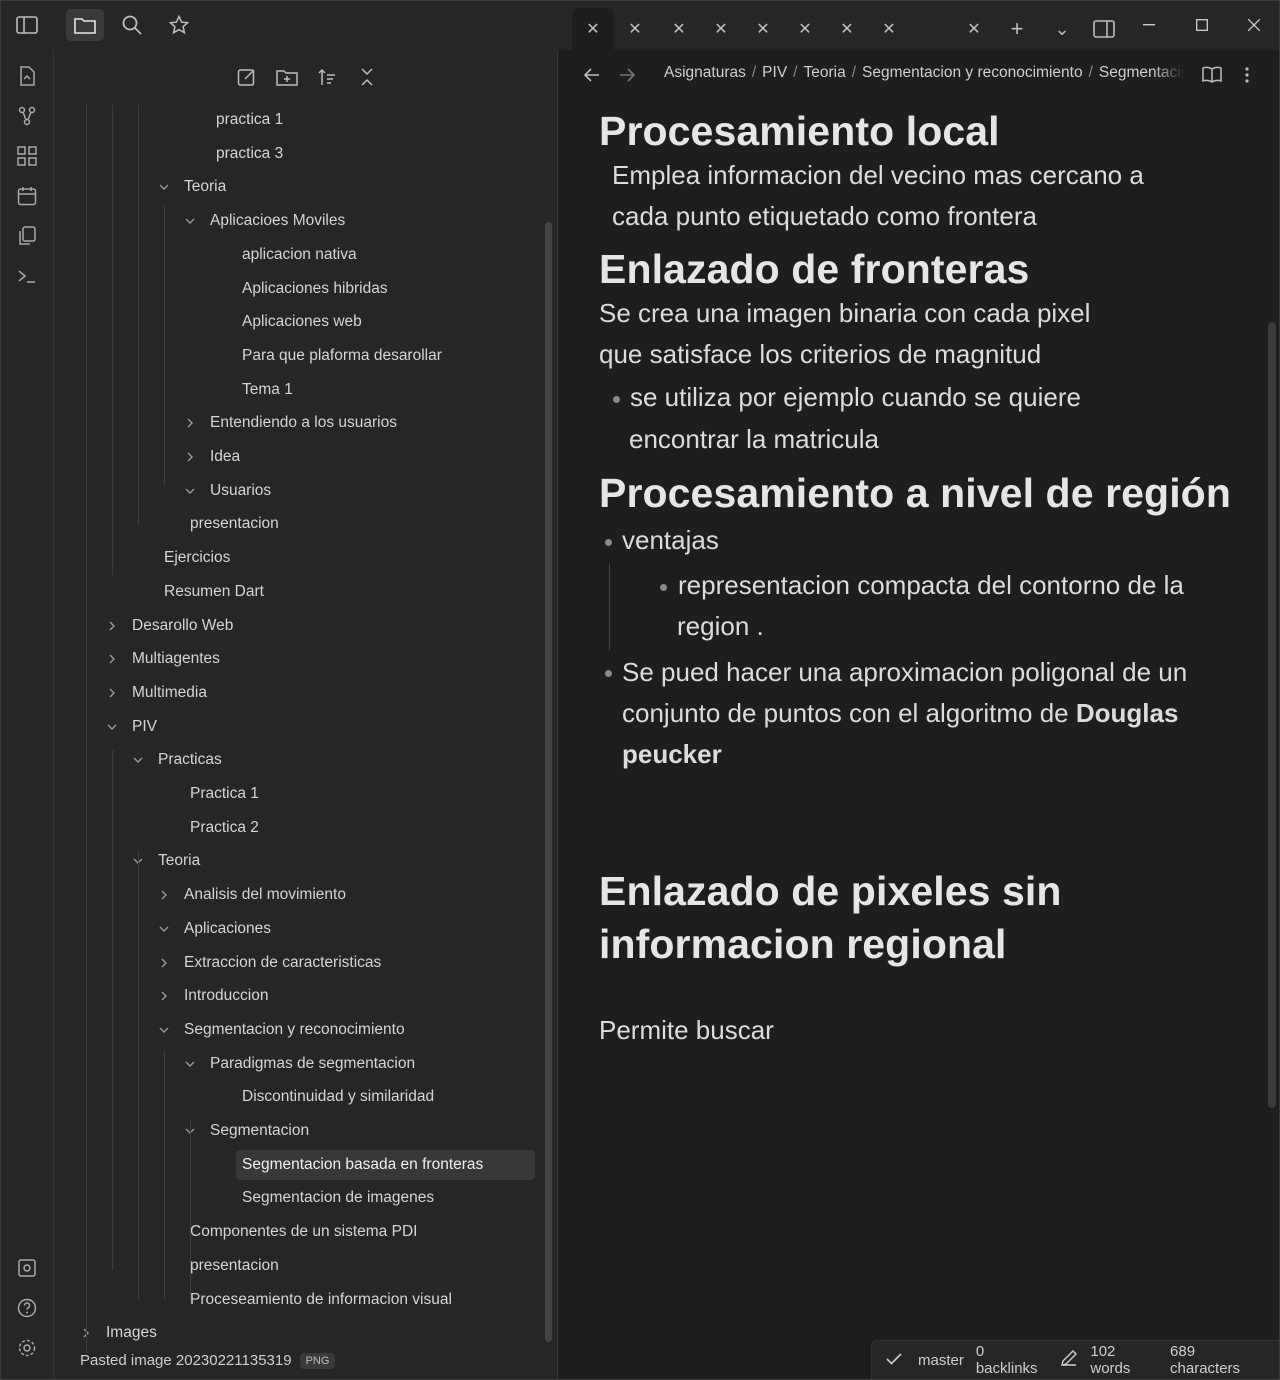 Image resolution: width=1280 pixels, height=1380 pixels. Describe the element at coordinates (141, 727) in the screenshot. I see `tree-folder: PIV` at that location.